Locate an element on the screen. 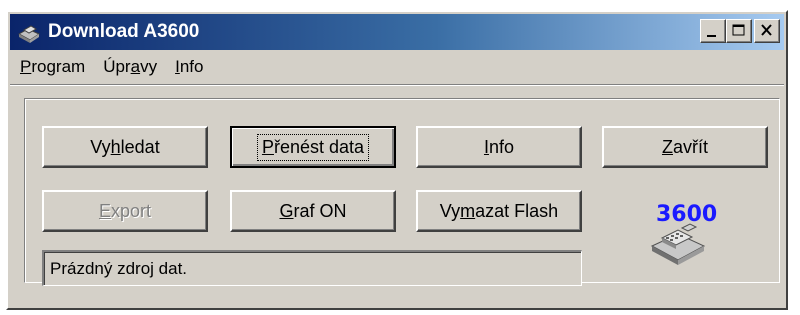  maximize-button is located at coordinates (739, 31).